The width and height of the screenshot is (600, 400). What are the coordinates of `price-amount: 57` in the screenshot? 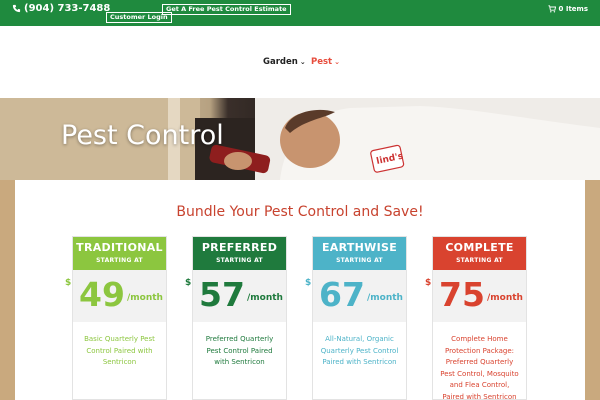 It's located at (222, 294).